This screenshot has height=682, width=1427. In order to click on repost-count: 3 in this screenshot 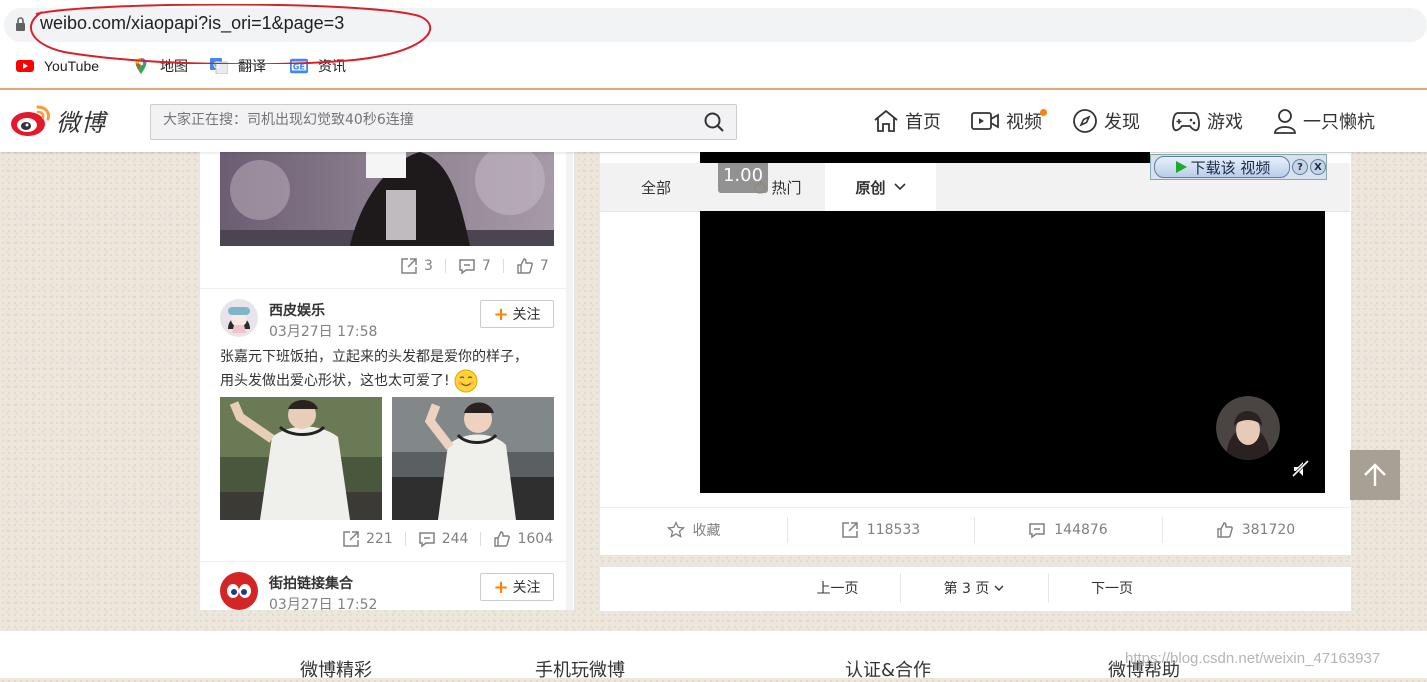, I will do `click(428, 266)`.